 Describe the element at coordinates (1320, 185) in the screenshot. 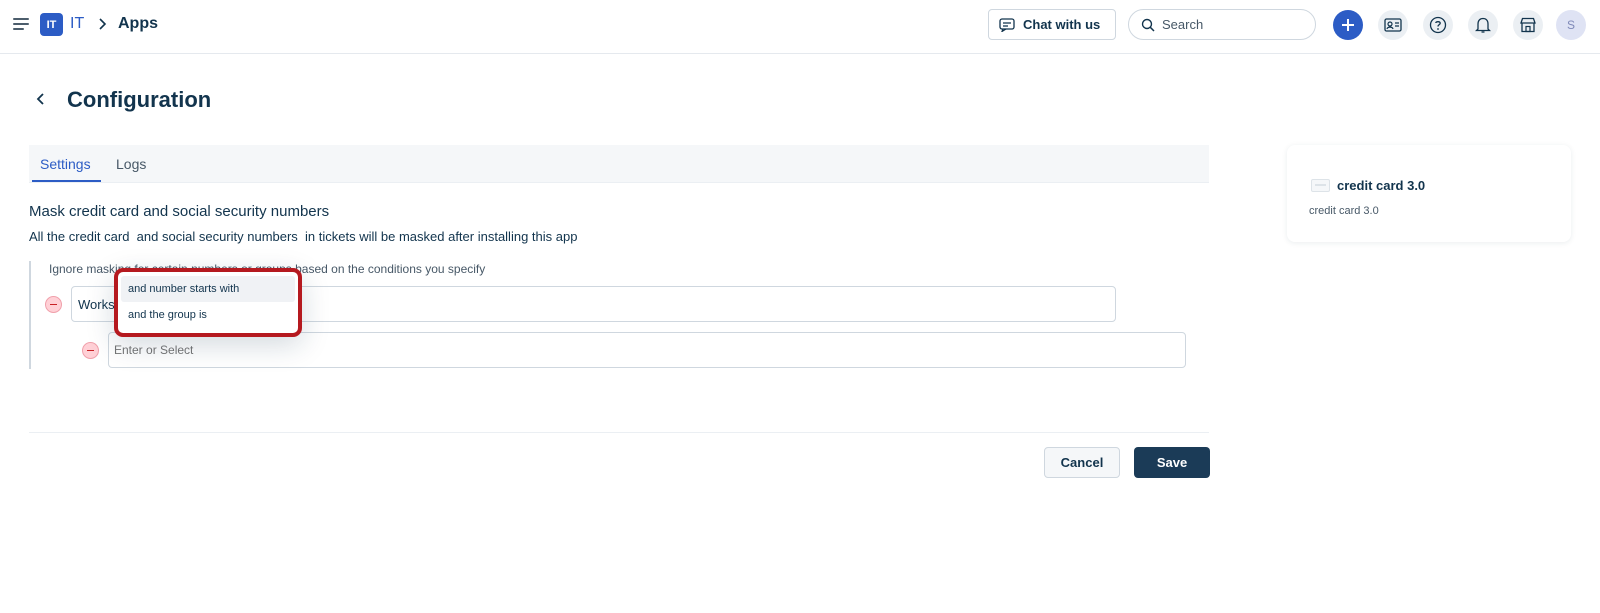

I see `app-logo-icon` at that location.